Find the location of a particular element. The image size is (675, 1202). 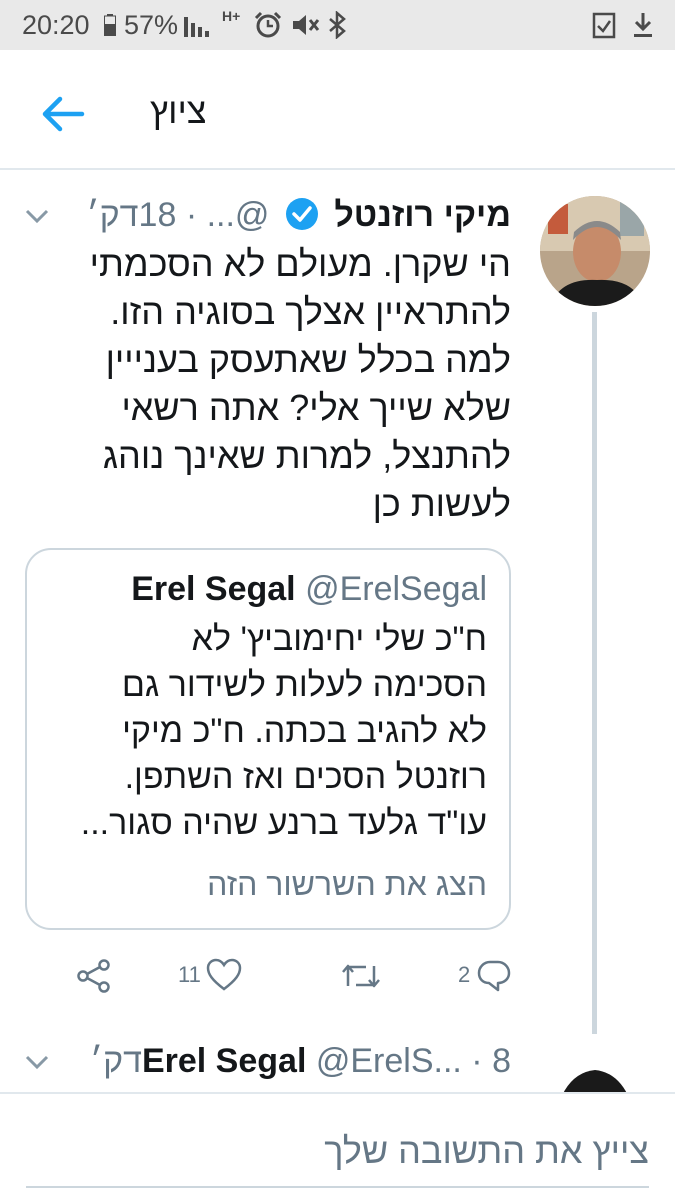

tweet-text-line: לעשות כן is located at coordinates (441, 503).